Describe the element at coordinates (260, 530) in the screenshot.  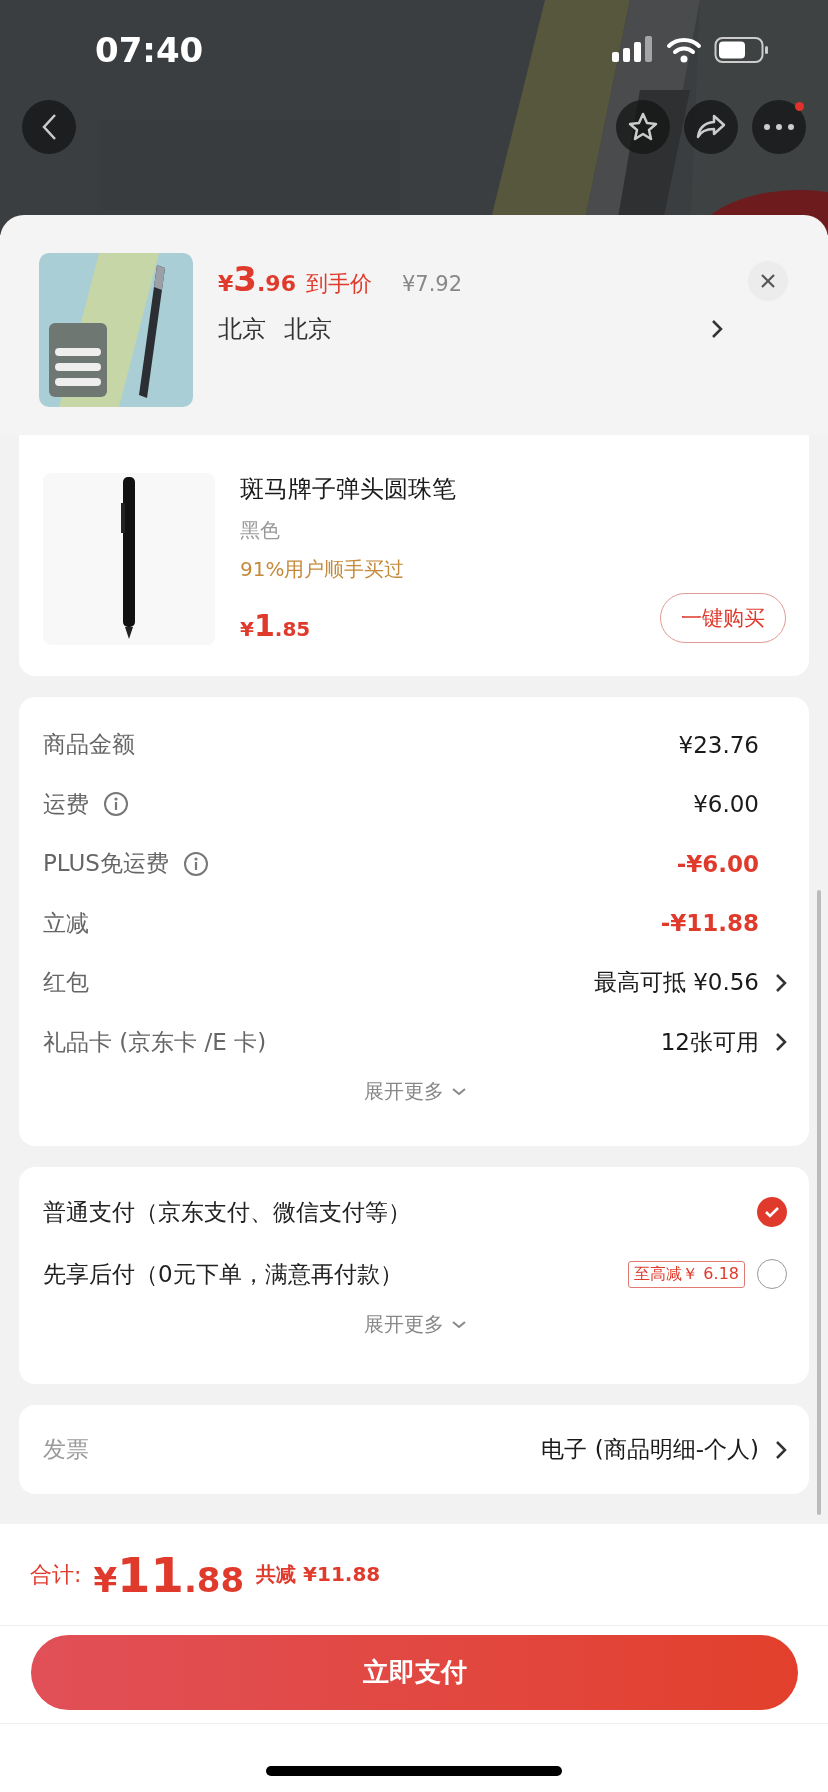
I see `product-variant: 黑色` at that location.